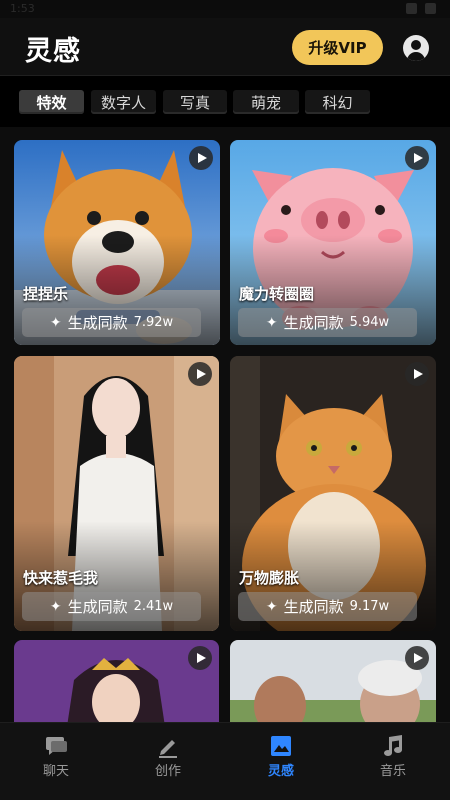  What do you see at coordinates (46, 294) in the screenshot?
I see `card-title: 捏捏乐` at bounding box center [46, 294].